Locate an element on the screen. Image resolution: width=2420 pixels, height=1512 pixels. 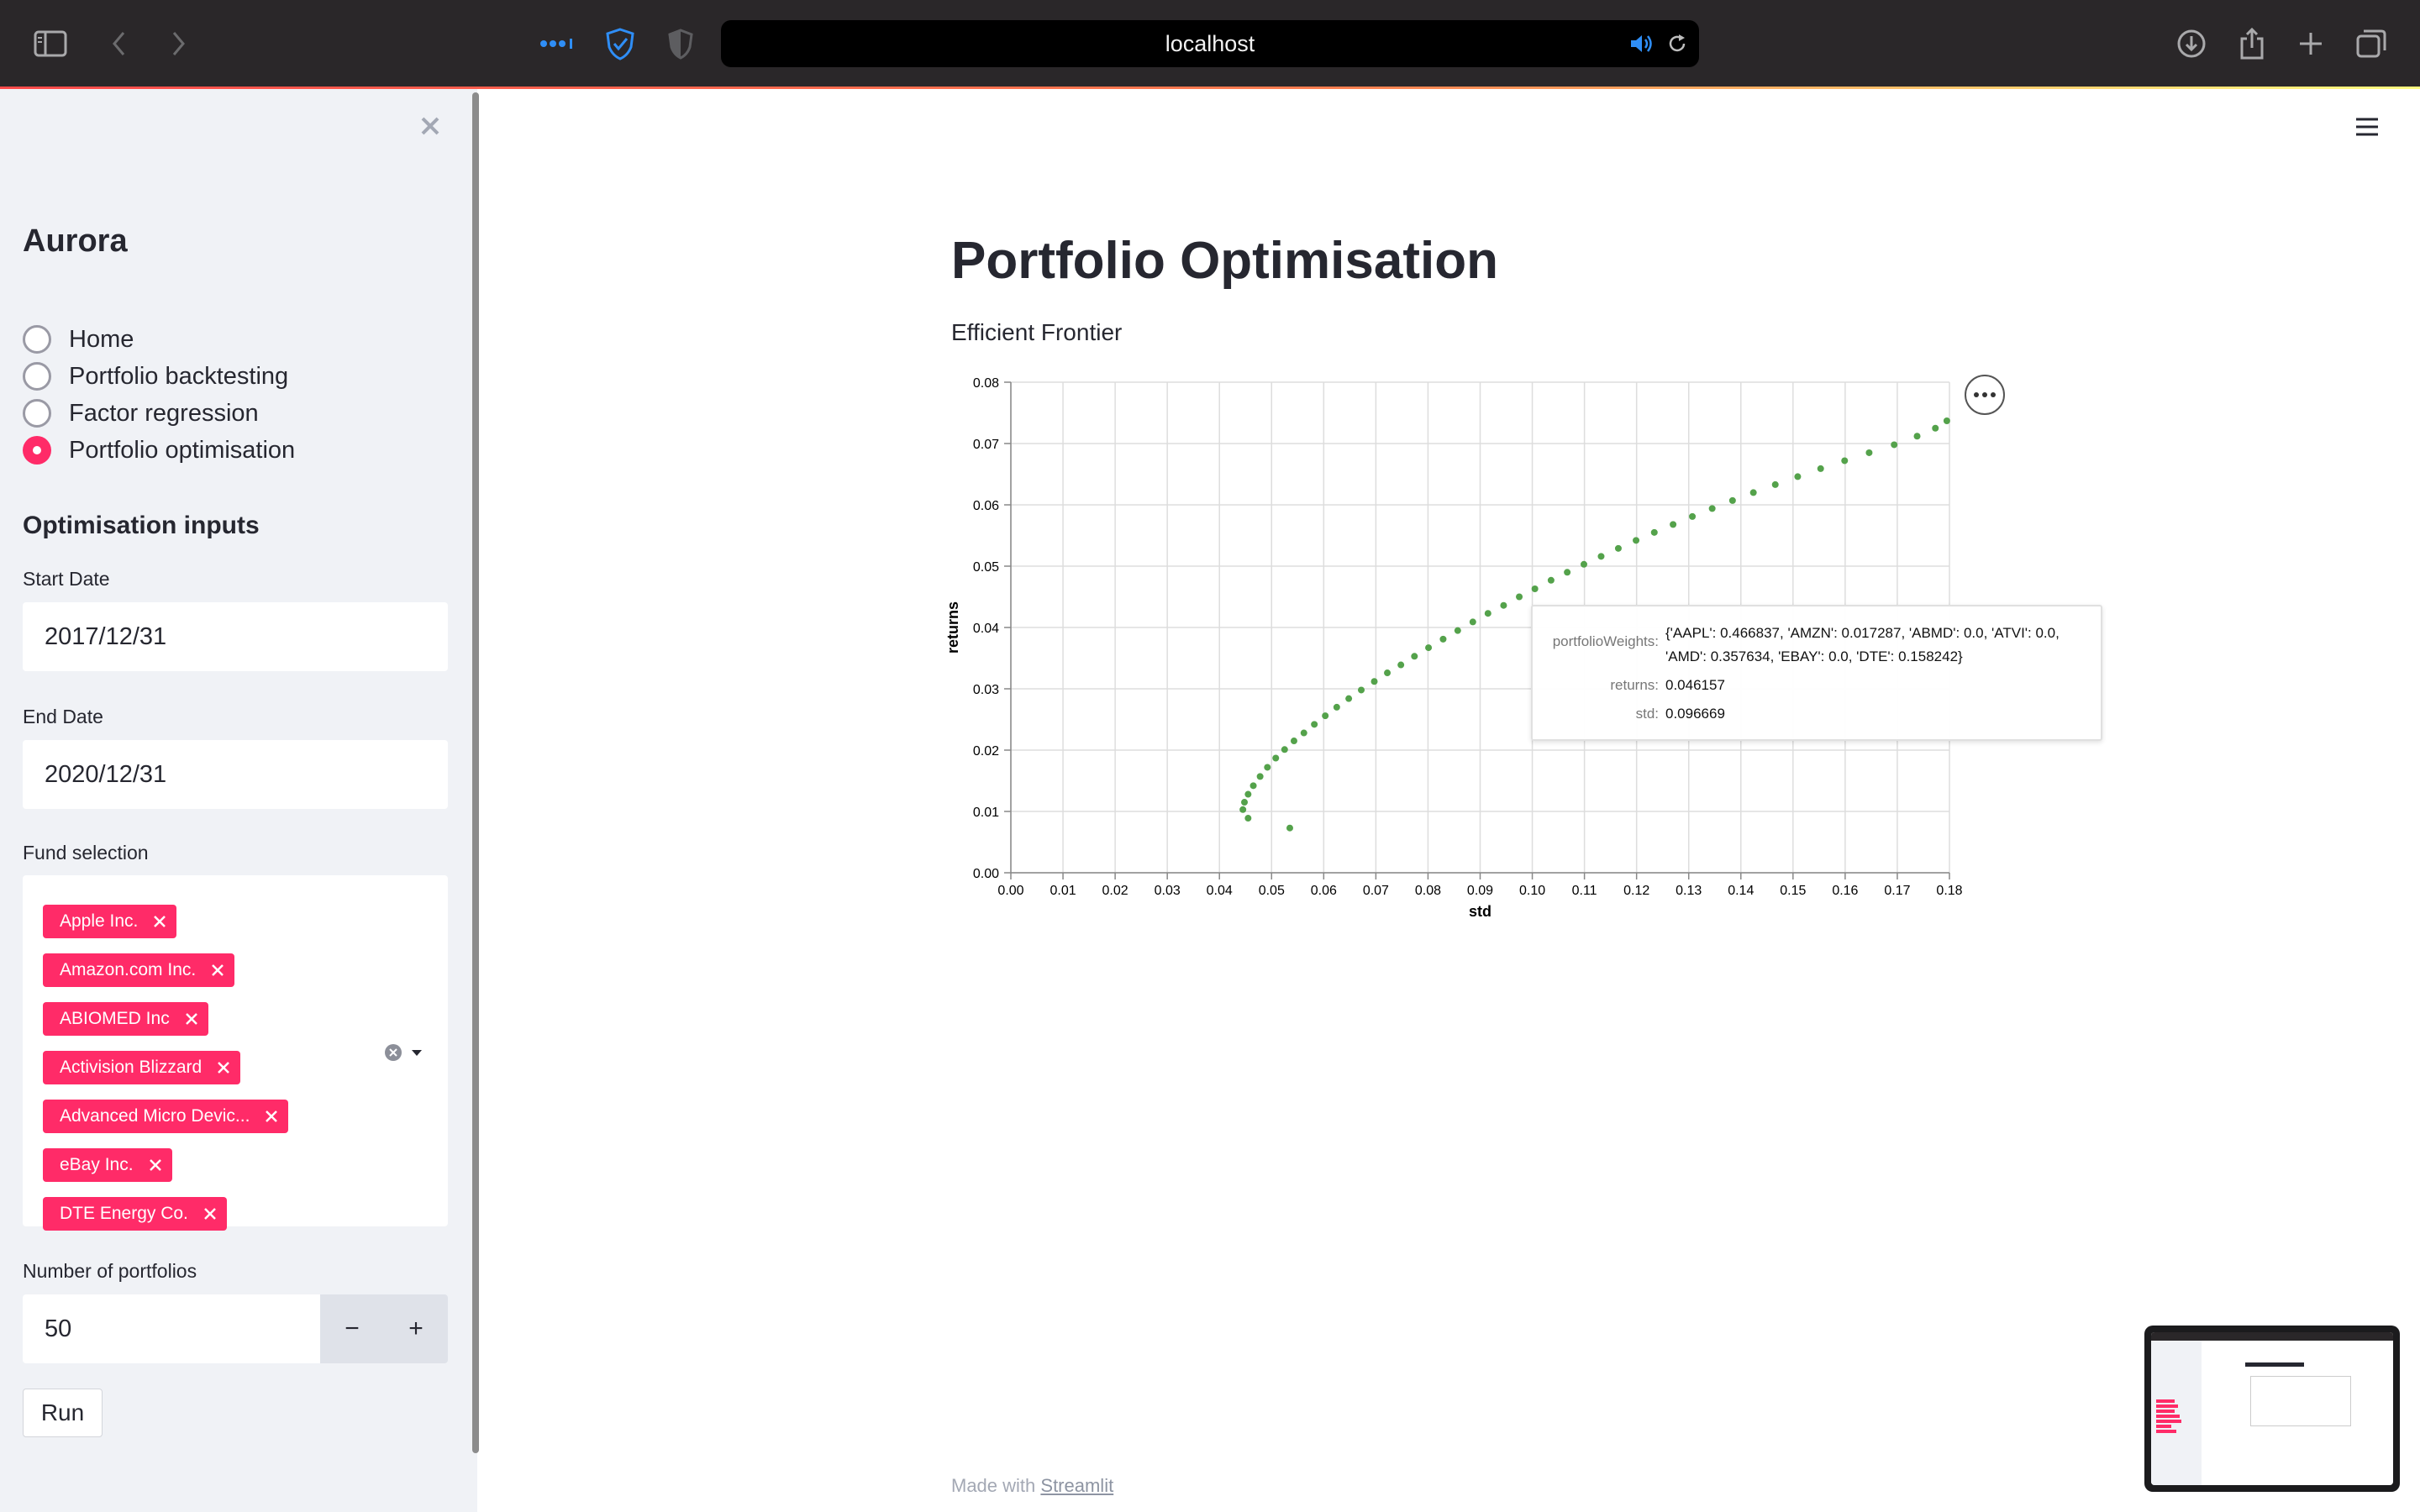
y-tick-label: 0.04 is located at coordinates (986, 629).